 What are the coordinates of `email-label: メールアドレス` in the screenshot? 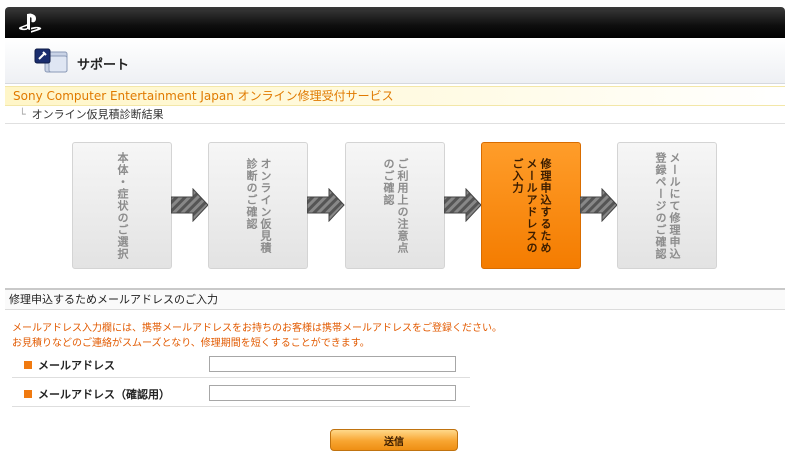 It's located at (76, 365).